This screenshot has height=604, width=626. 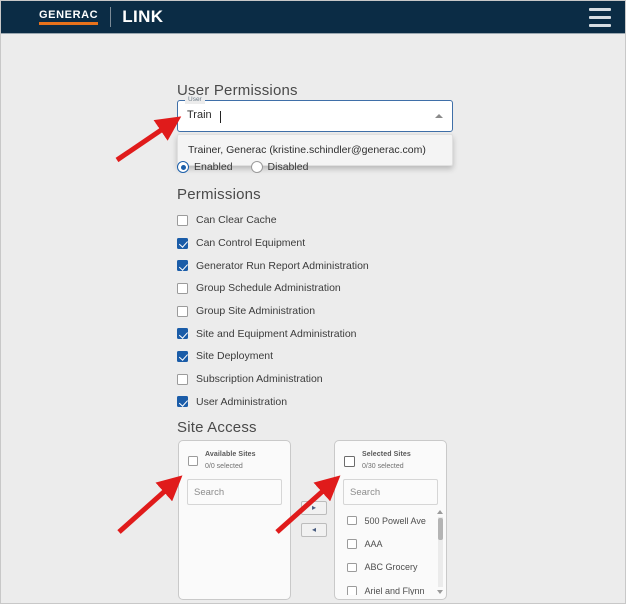 I want to click on permission-row: Group Schedule Administration, so click(x=315, y=288).